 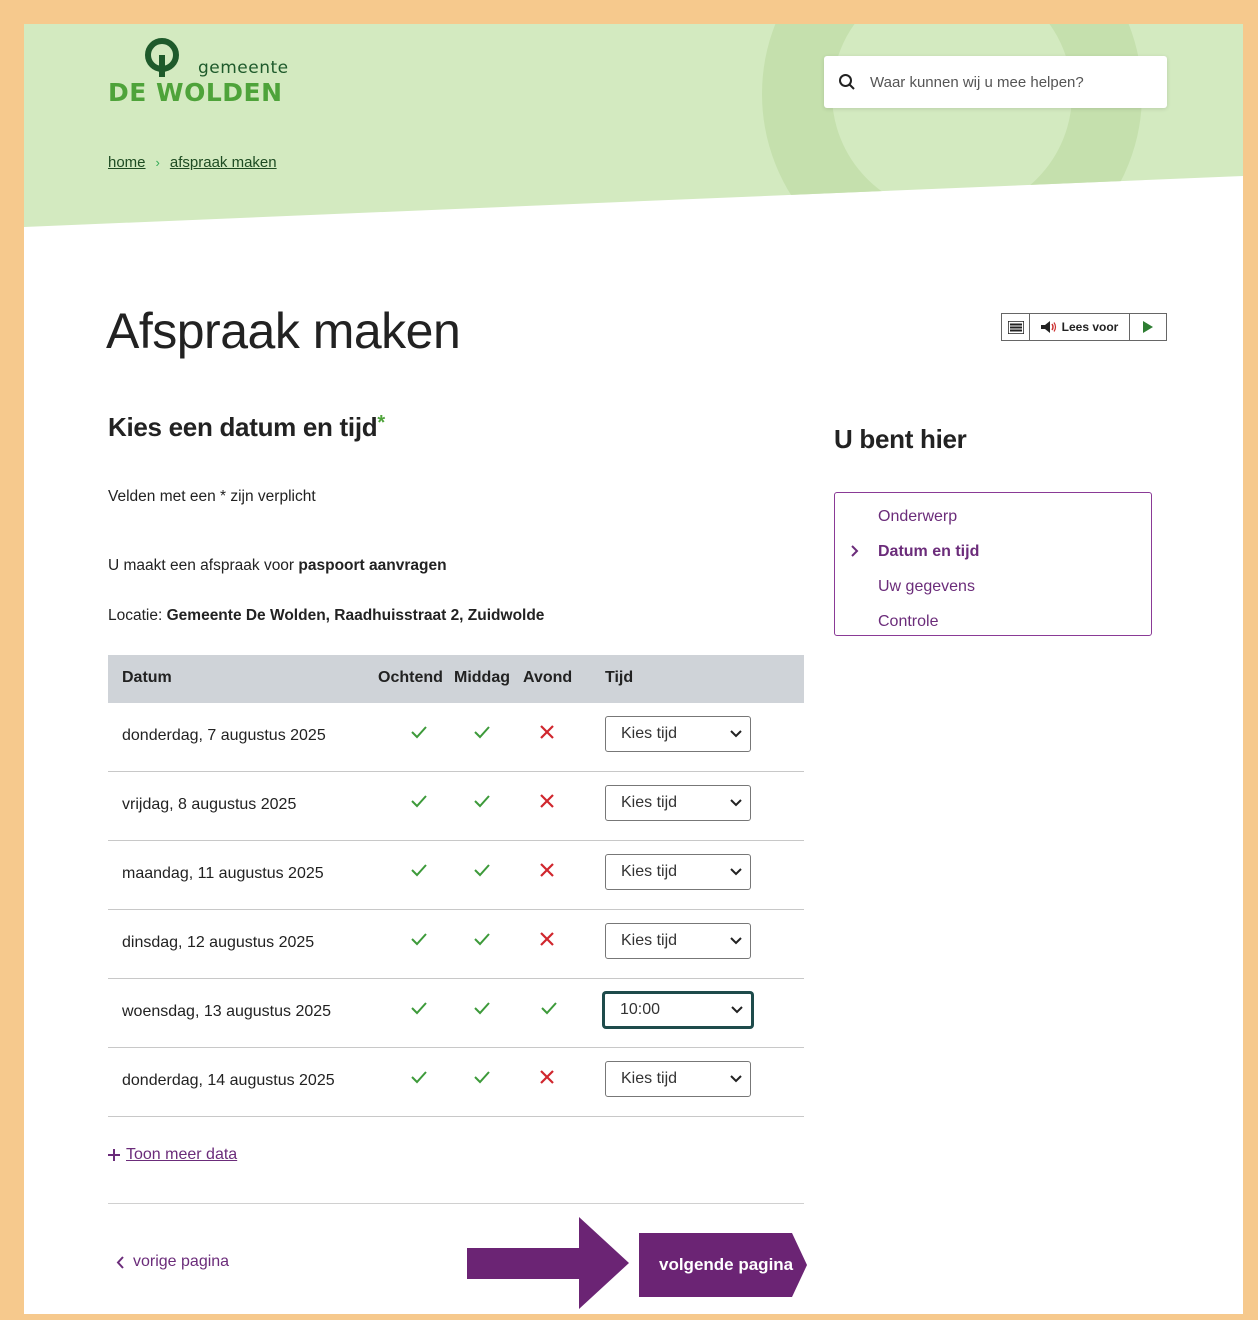 What do you see at coordinates (723, 1265) in the screenshot?
I see `next-page-button: volgende pagina` at bounding box center [723, 1265].